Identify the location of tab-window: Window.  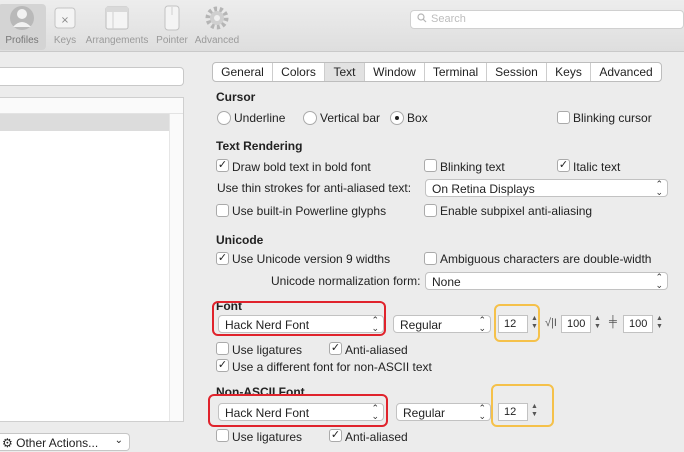
(395, 72).